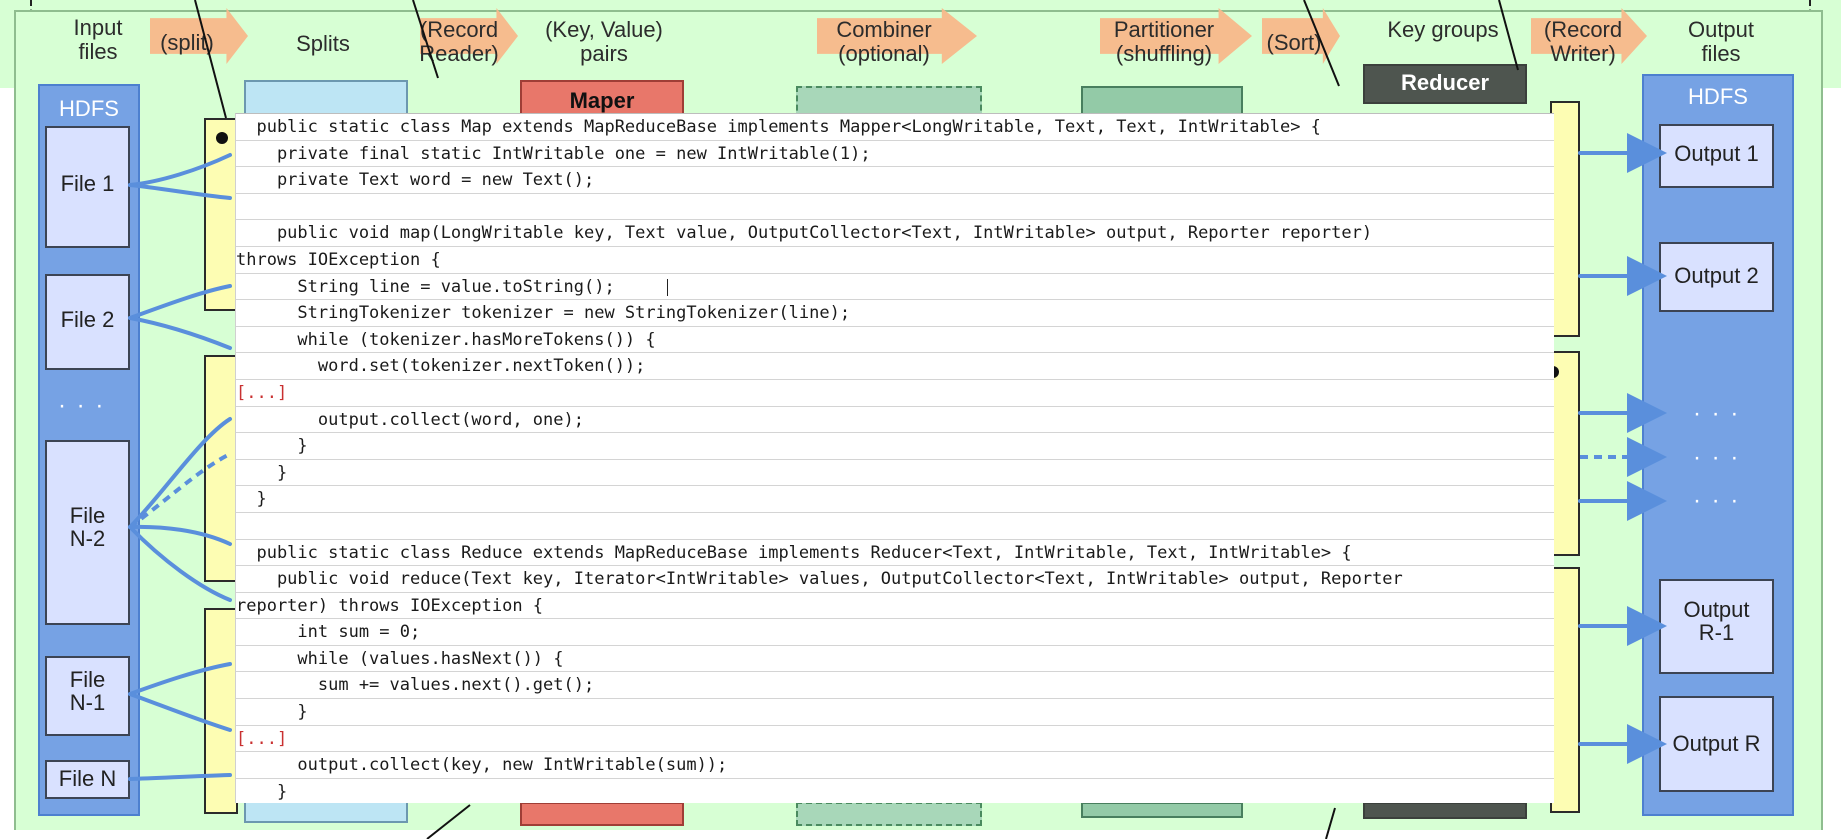 Image resolution: width=1841 pixels, height=839 pixels. Describe the element at coordinates (89, 108) in the screenshot. I see `left-hdfs-title: HDFS` at that location.